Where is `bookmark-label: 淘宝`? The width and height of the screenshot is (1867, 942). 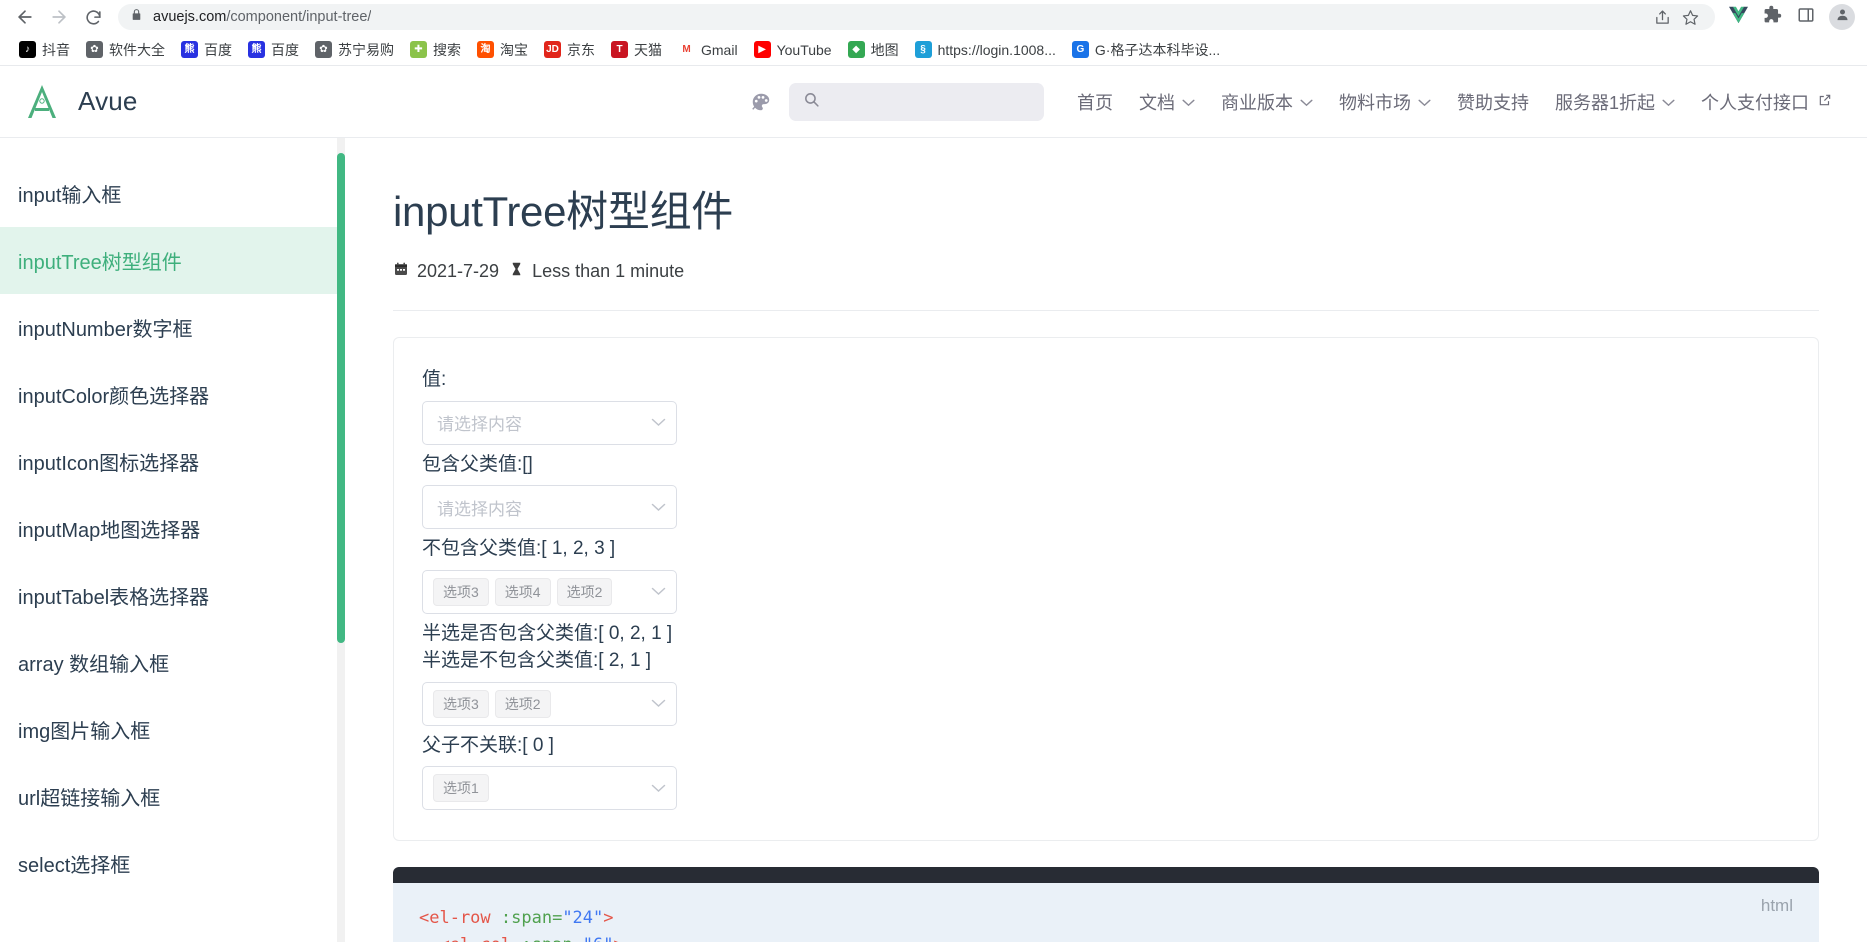
bookmark-label: 淘宝 is located at coordinates (514, 49).